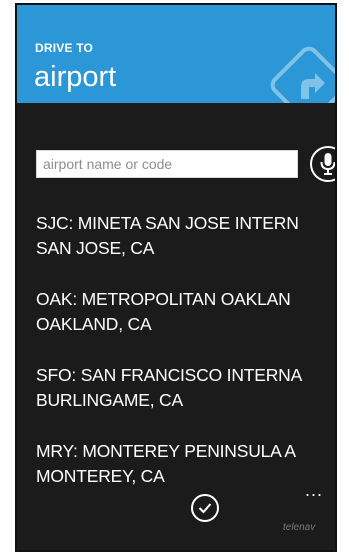 The image size is (349, 554). Describe the element at coordinates (167, 164) in the screenshot. I see `search-input` at that location.